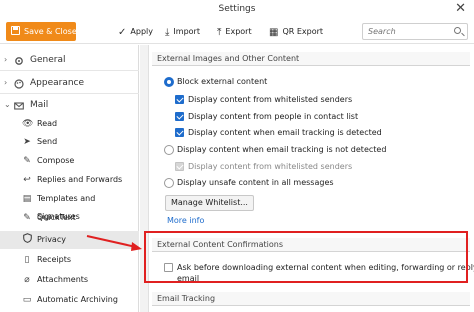  Describe the element at coordinates (27, 260) in the screenshot. I see `receipt-icon: ▯` at that location.